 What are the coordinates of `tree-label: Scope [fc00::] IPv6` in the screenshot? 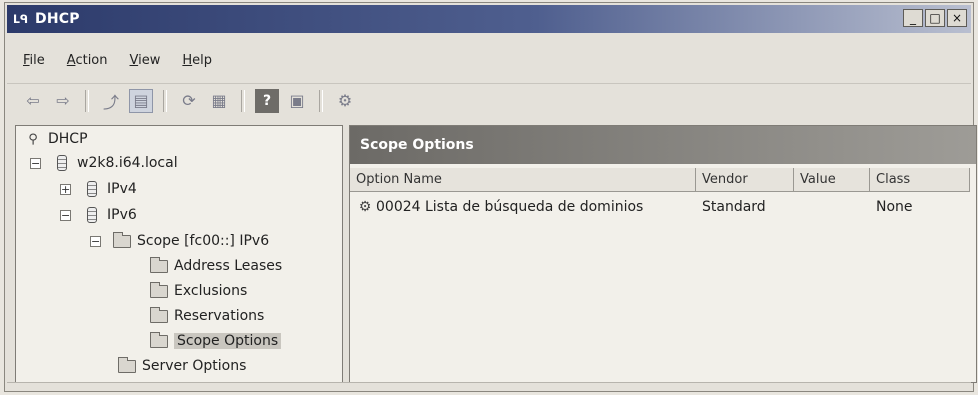 It's located at (203, 241).